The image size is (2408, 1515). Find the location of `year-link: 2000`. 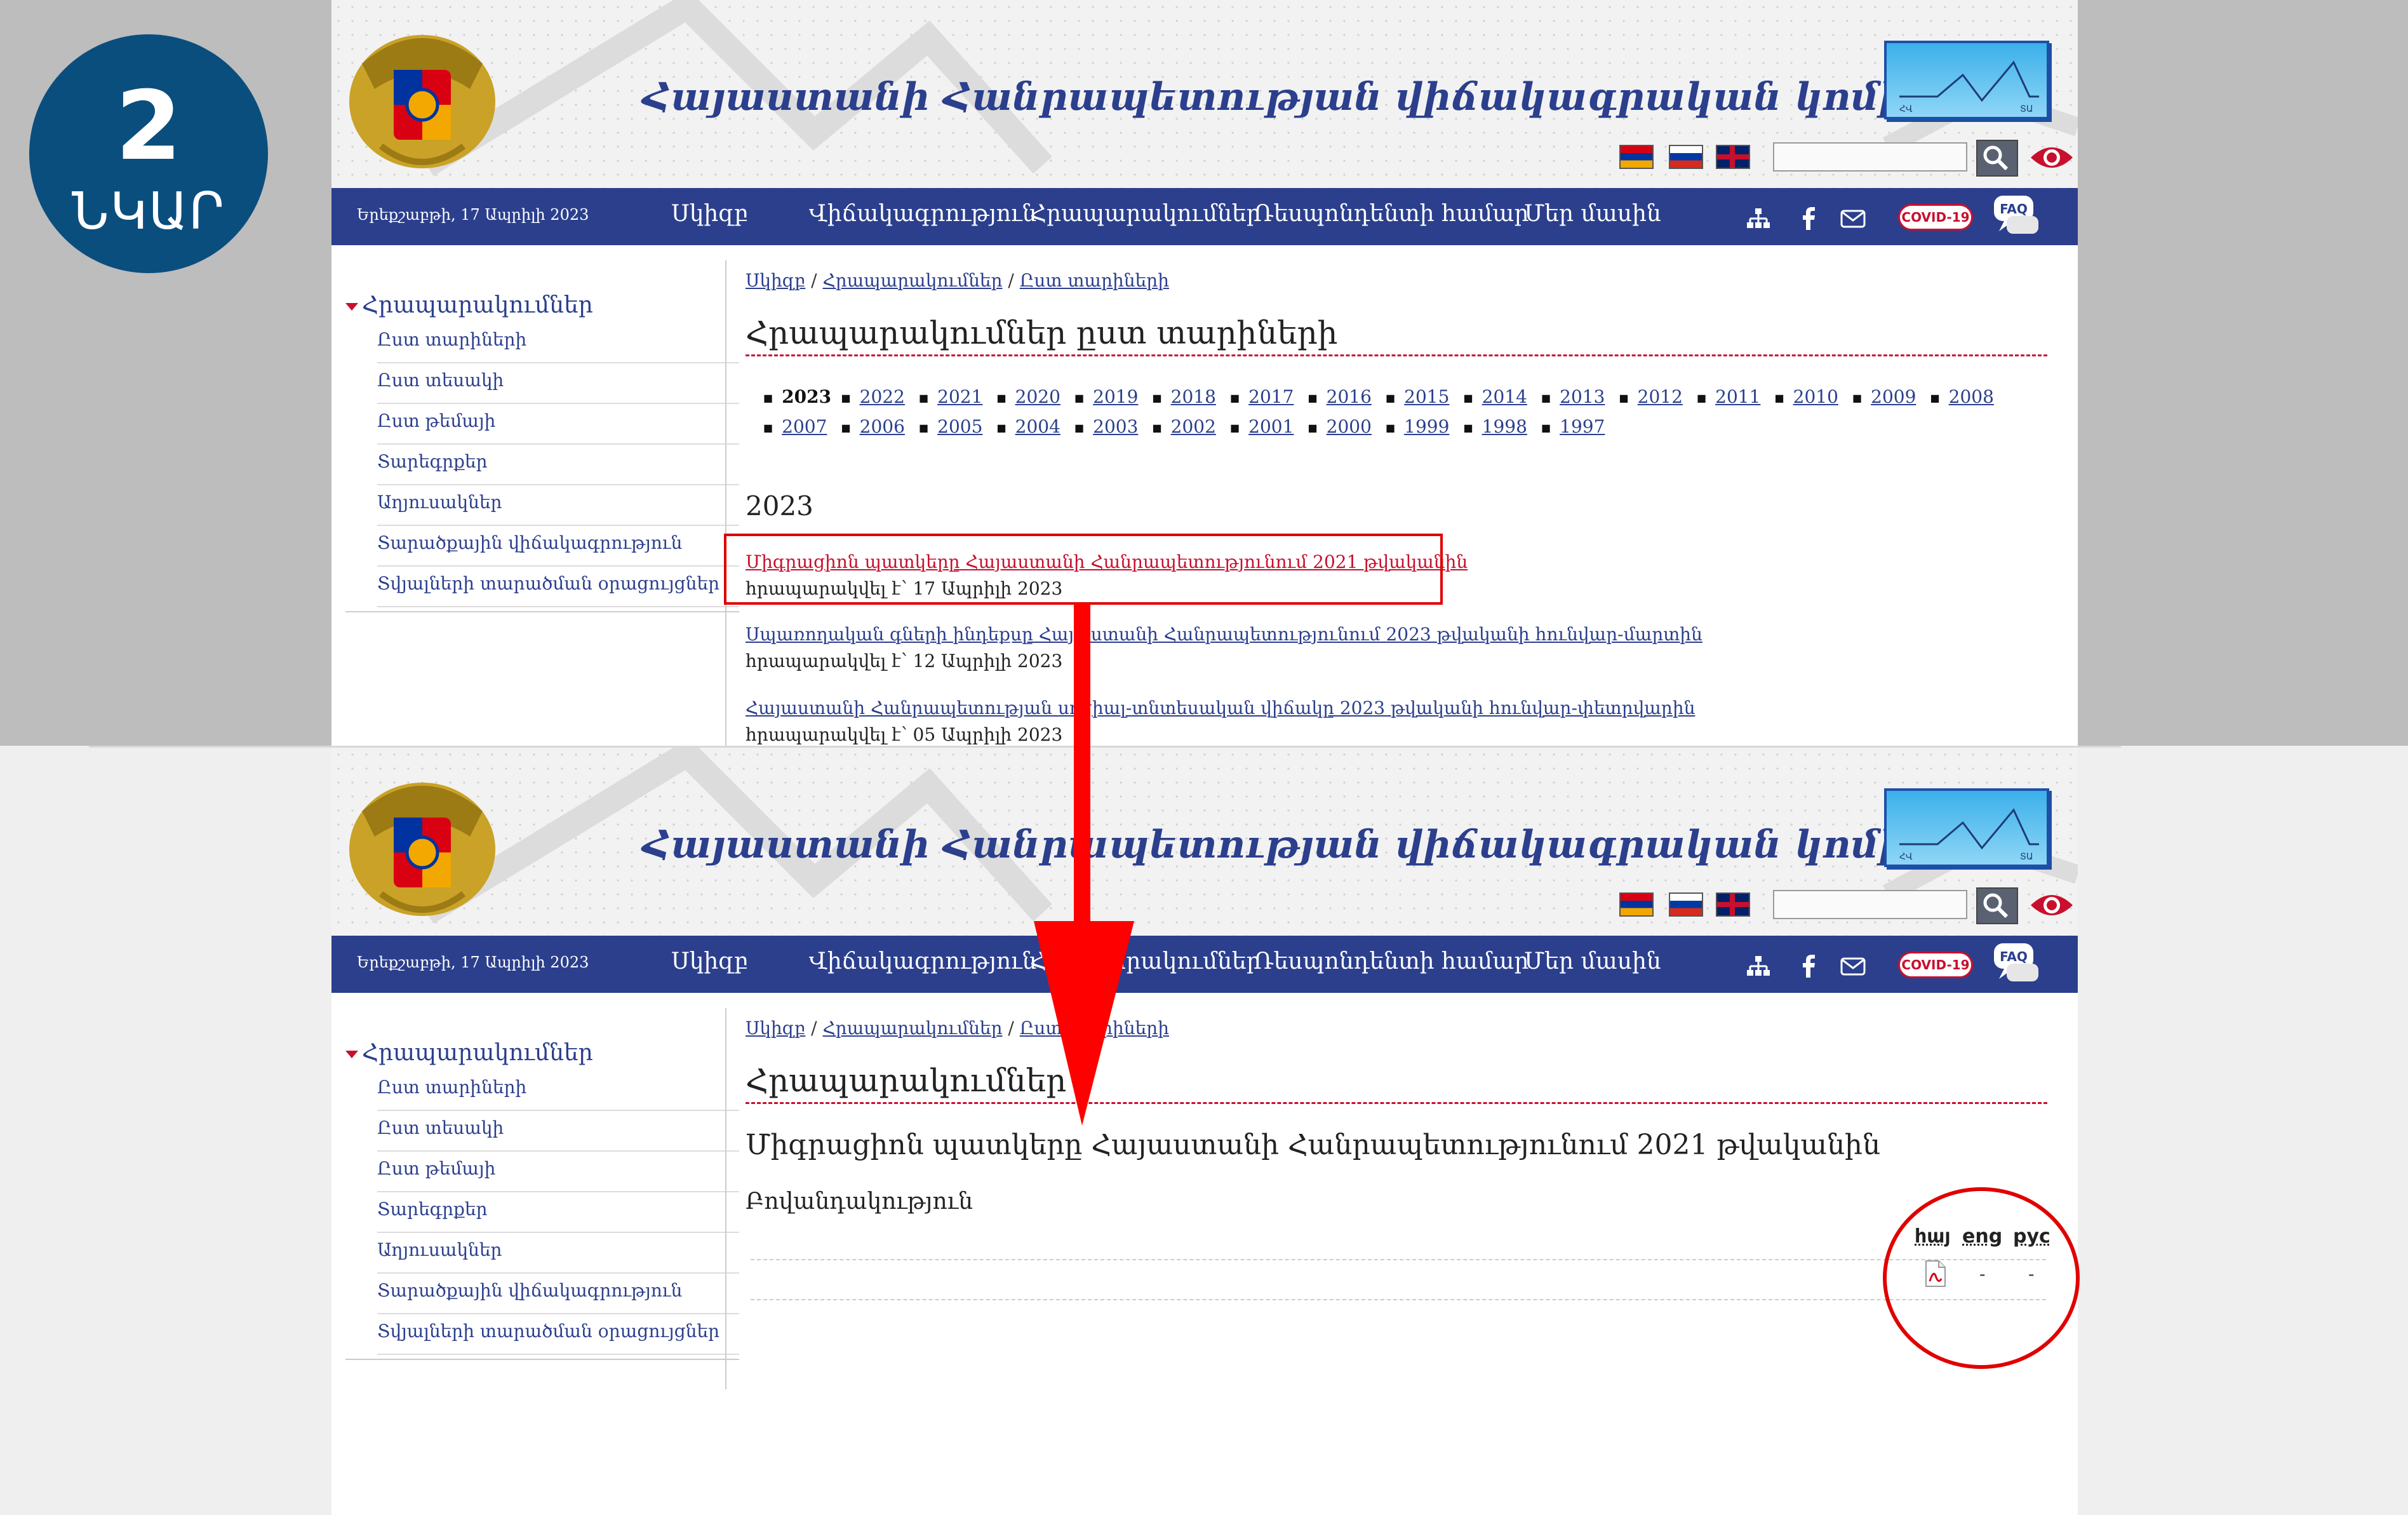

year-link: 2000 is located at coordinates (1340, 426).